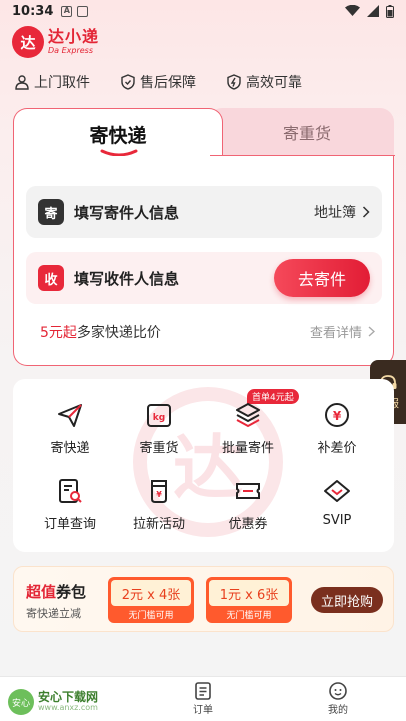 This screenshot has height=721, width=406. I want to click on address-book-link: 地址簿, so click(342, 212).